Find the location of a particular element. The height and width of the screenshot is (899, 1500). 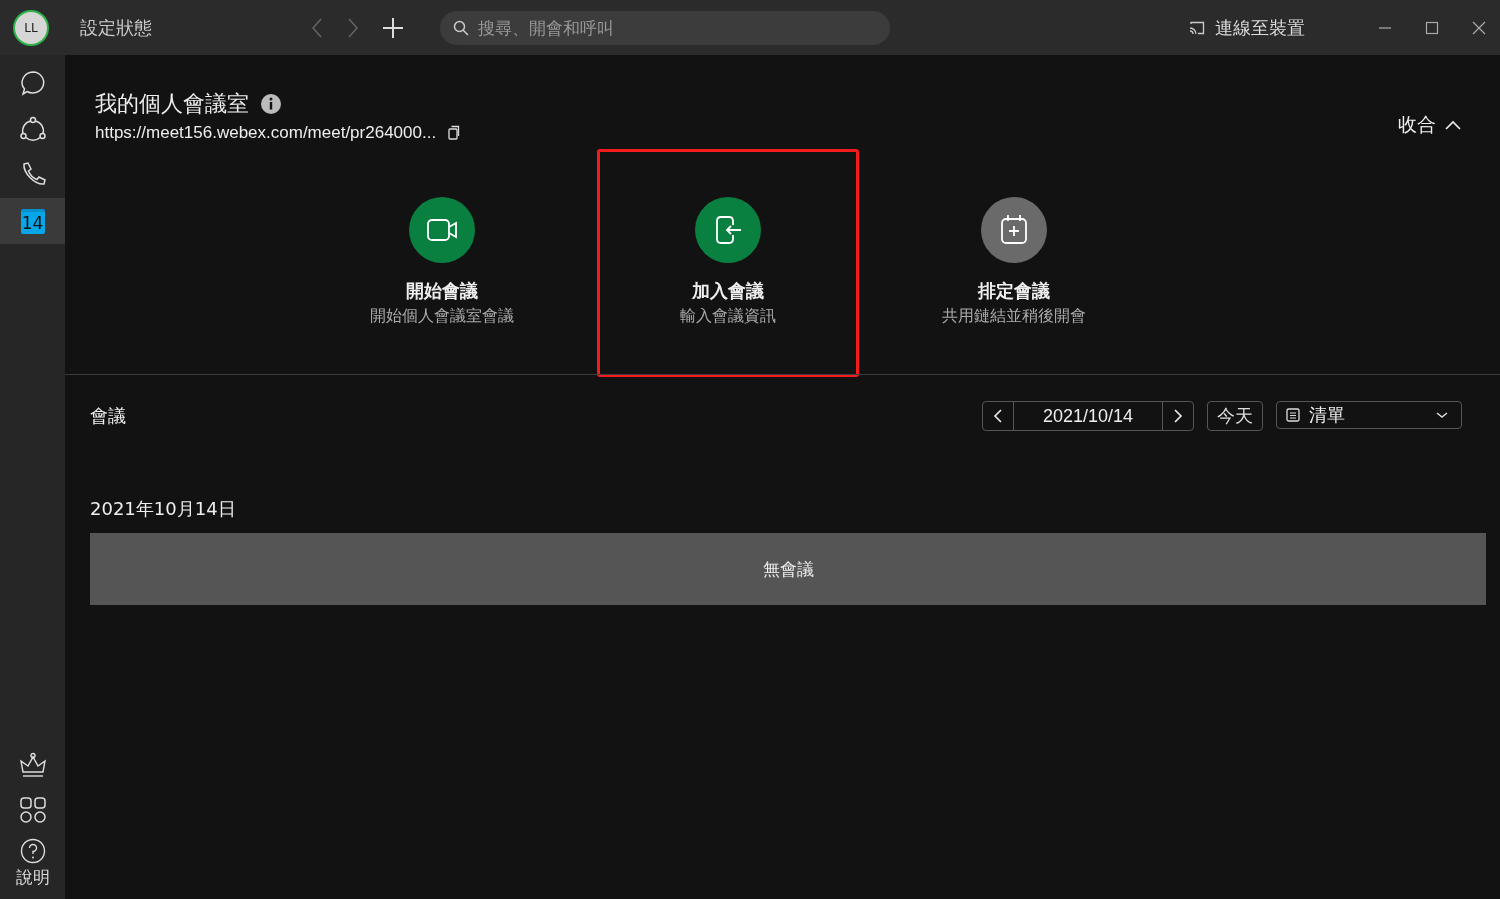

action-button: 加入會議 輸入會議資訊 is located at coordinates (727, 263).